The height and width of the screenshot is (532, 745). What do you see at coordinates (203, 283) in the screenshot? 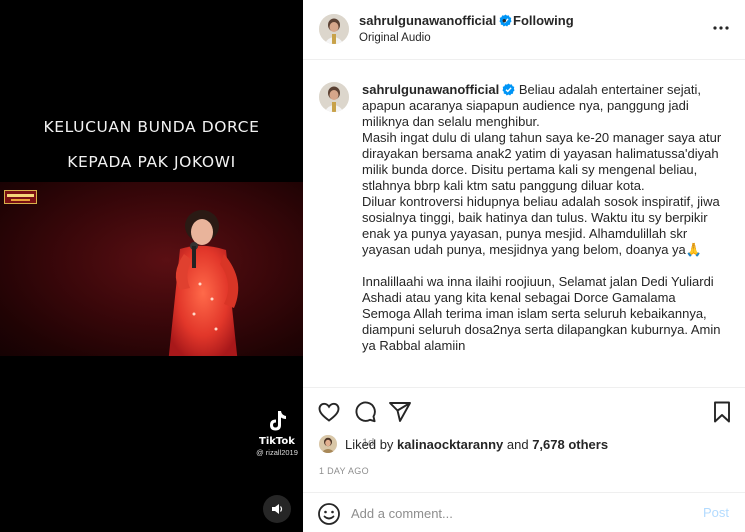
I see `performer-figure` at bounding box center [203, 283].